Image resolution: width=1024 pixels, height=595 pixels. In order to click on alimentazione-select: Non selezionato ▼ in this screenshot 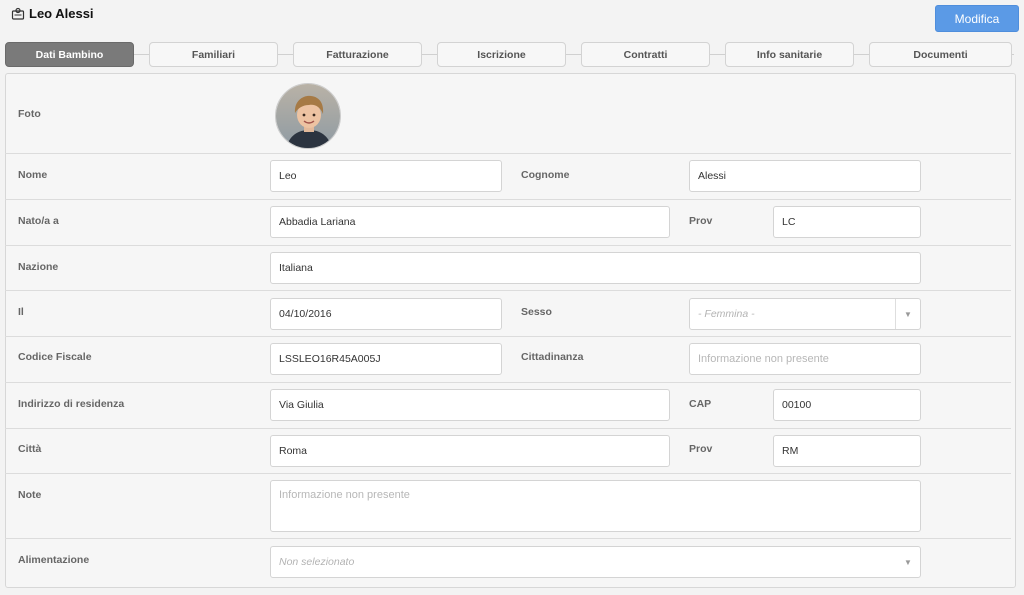, I will do `click(595, 562)`.